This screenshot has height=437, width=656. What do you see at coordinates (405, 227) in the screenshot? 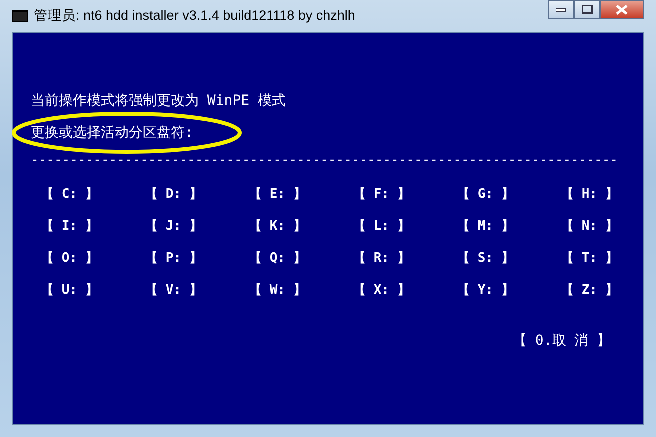
I see `drive-option: 【 L: 】` at bounding box center [405, 227].